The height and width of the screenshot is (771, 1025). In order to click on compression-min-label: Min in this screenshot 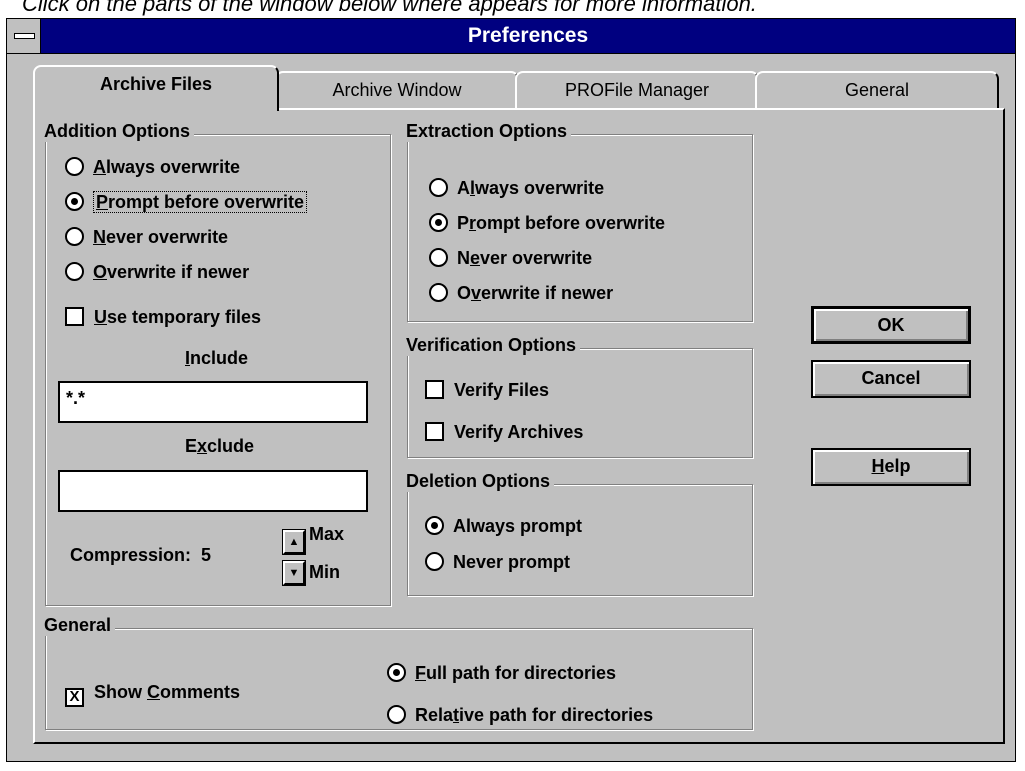, I will do `click(324, 572)`.